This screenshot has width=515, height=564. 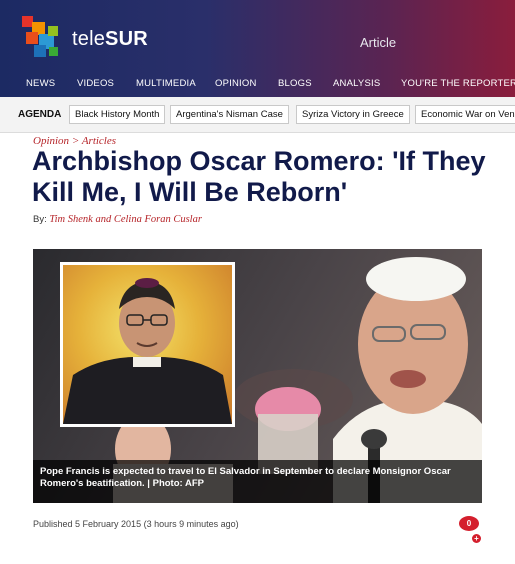 I want to click on telesur-logo: teleSUR, so click(x=87, y=39).